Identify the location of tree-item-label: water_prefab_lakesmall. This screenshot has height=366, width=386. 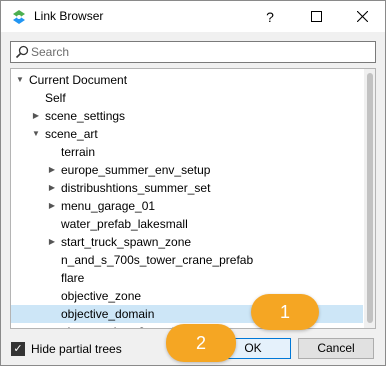
(124, 224).